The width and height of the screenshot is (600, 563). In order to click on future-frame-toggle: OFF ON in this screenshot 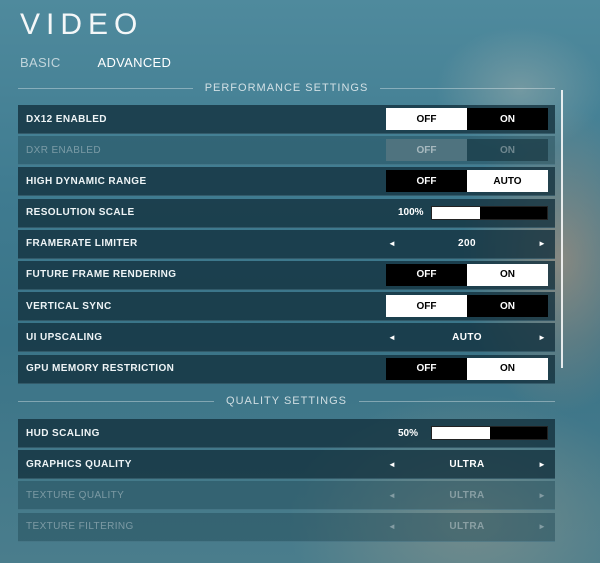, I will do `click(467, 274)`.